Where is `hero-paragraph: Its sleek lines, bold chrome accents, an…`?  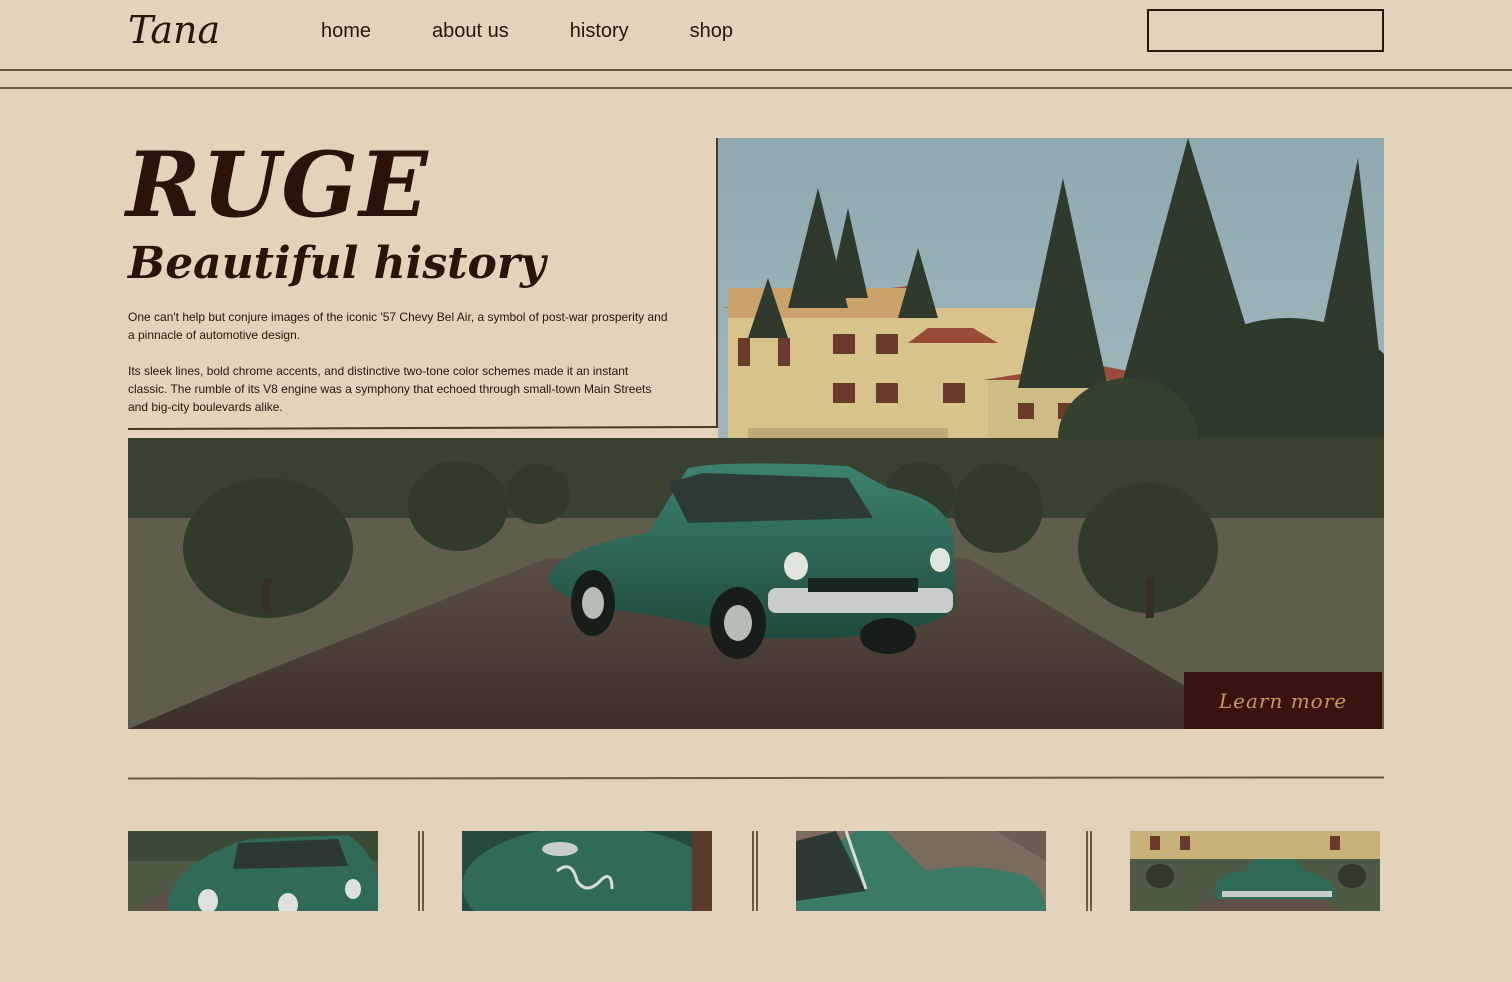
hero-paragraph: Its sleek lines, bold chrome accents, an… is located at coordinates (390, 389).